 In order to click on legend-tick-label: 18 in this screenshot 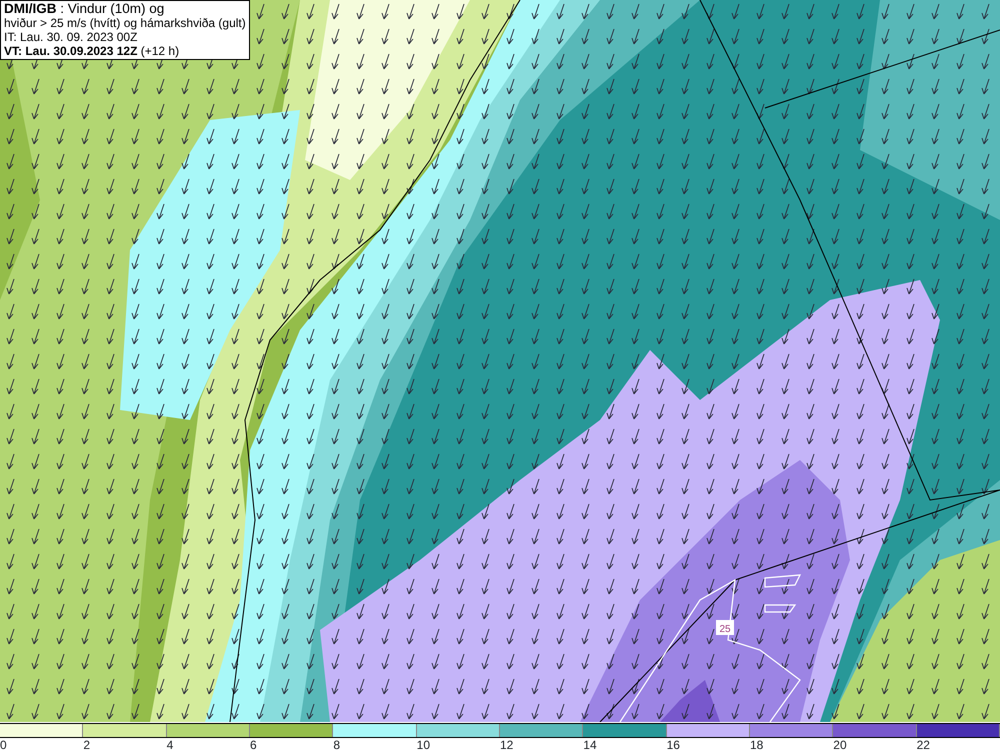, I will do `click(757, 745)`.